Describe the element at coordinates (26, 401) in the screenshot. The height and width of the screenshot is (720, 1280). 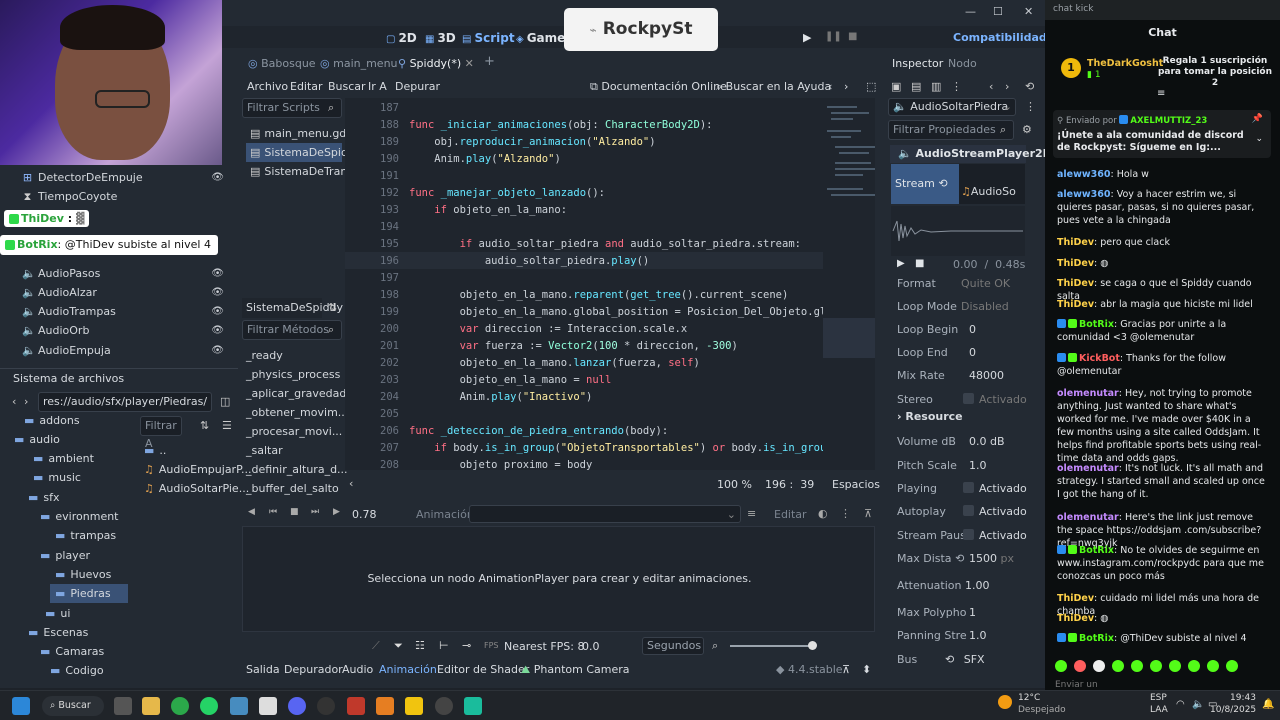
I see `forward-icon: ›` at that location.